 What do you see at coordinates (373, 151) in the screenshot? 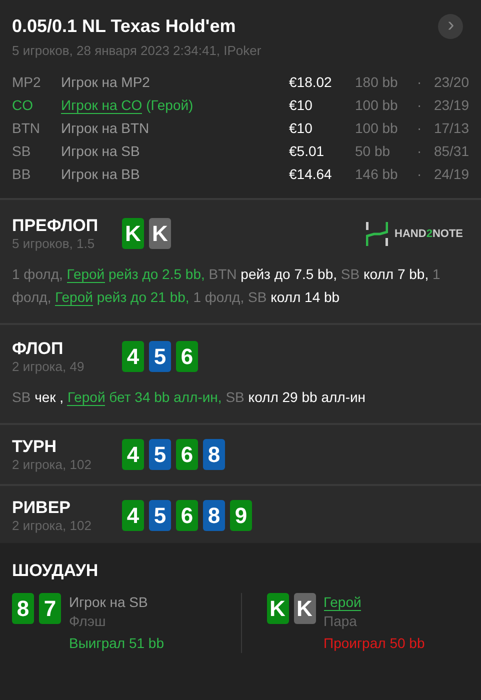
I see `player-stack-bb: 50 bb` at bounding box center [373, 151].